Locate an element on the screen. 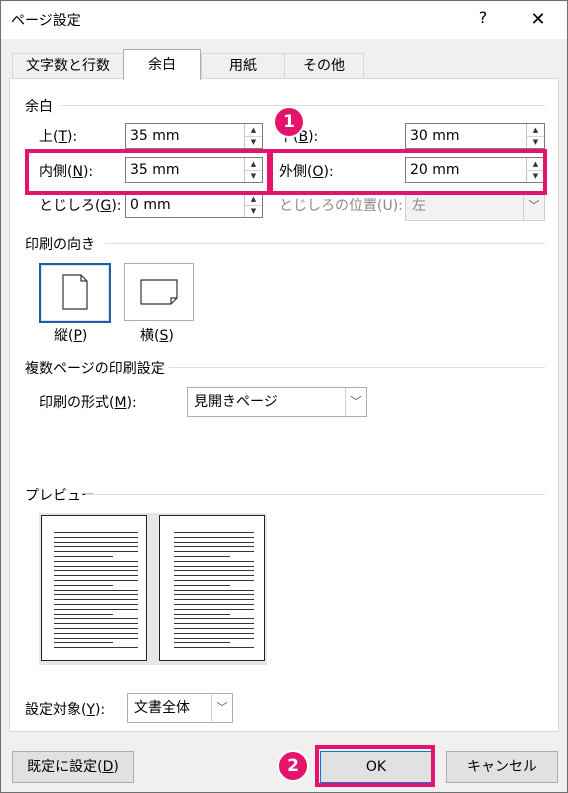  tab-margins: 余白 is located at coordinates (162, 64).